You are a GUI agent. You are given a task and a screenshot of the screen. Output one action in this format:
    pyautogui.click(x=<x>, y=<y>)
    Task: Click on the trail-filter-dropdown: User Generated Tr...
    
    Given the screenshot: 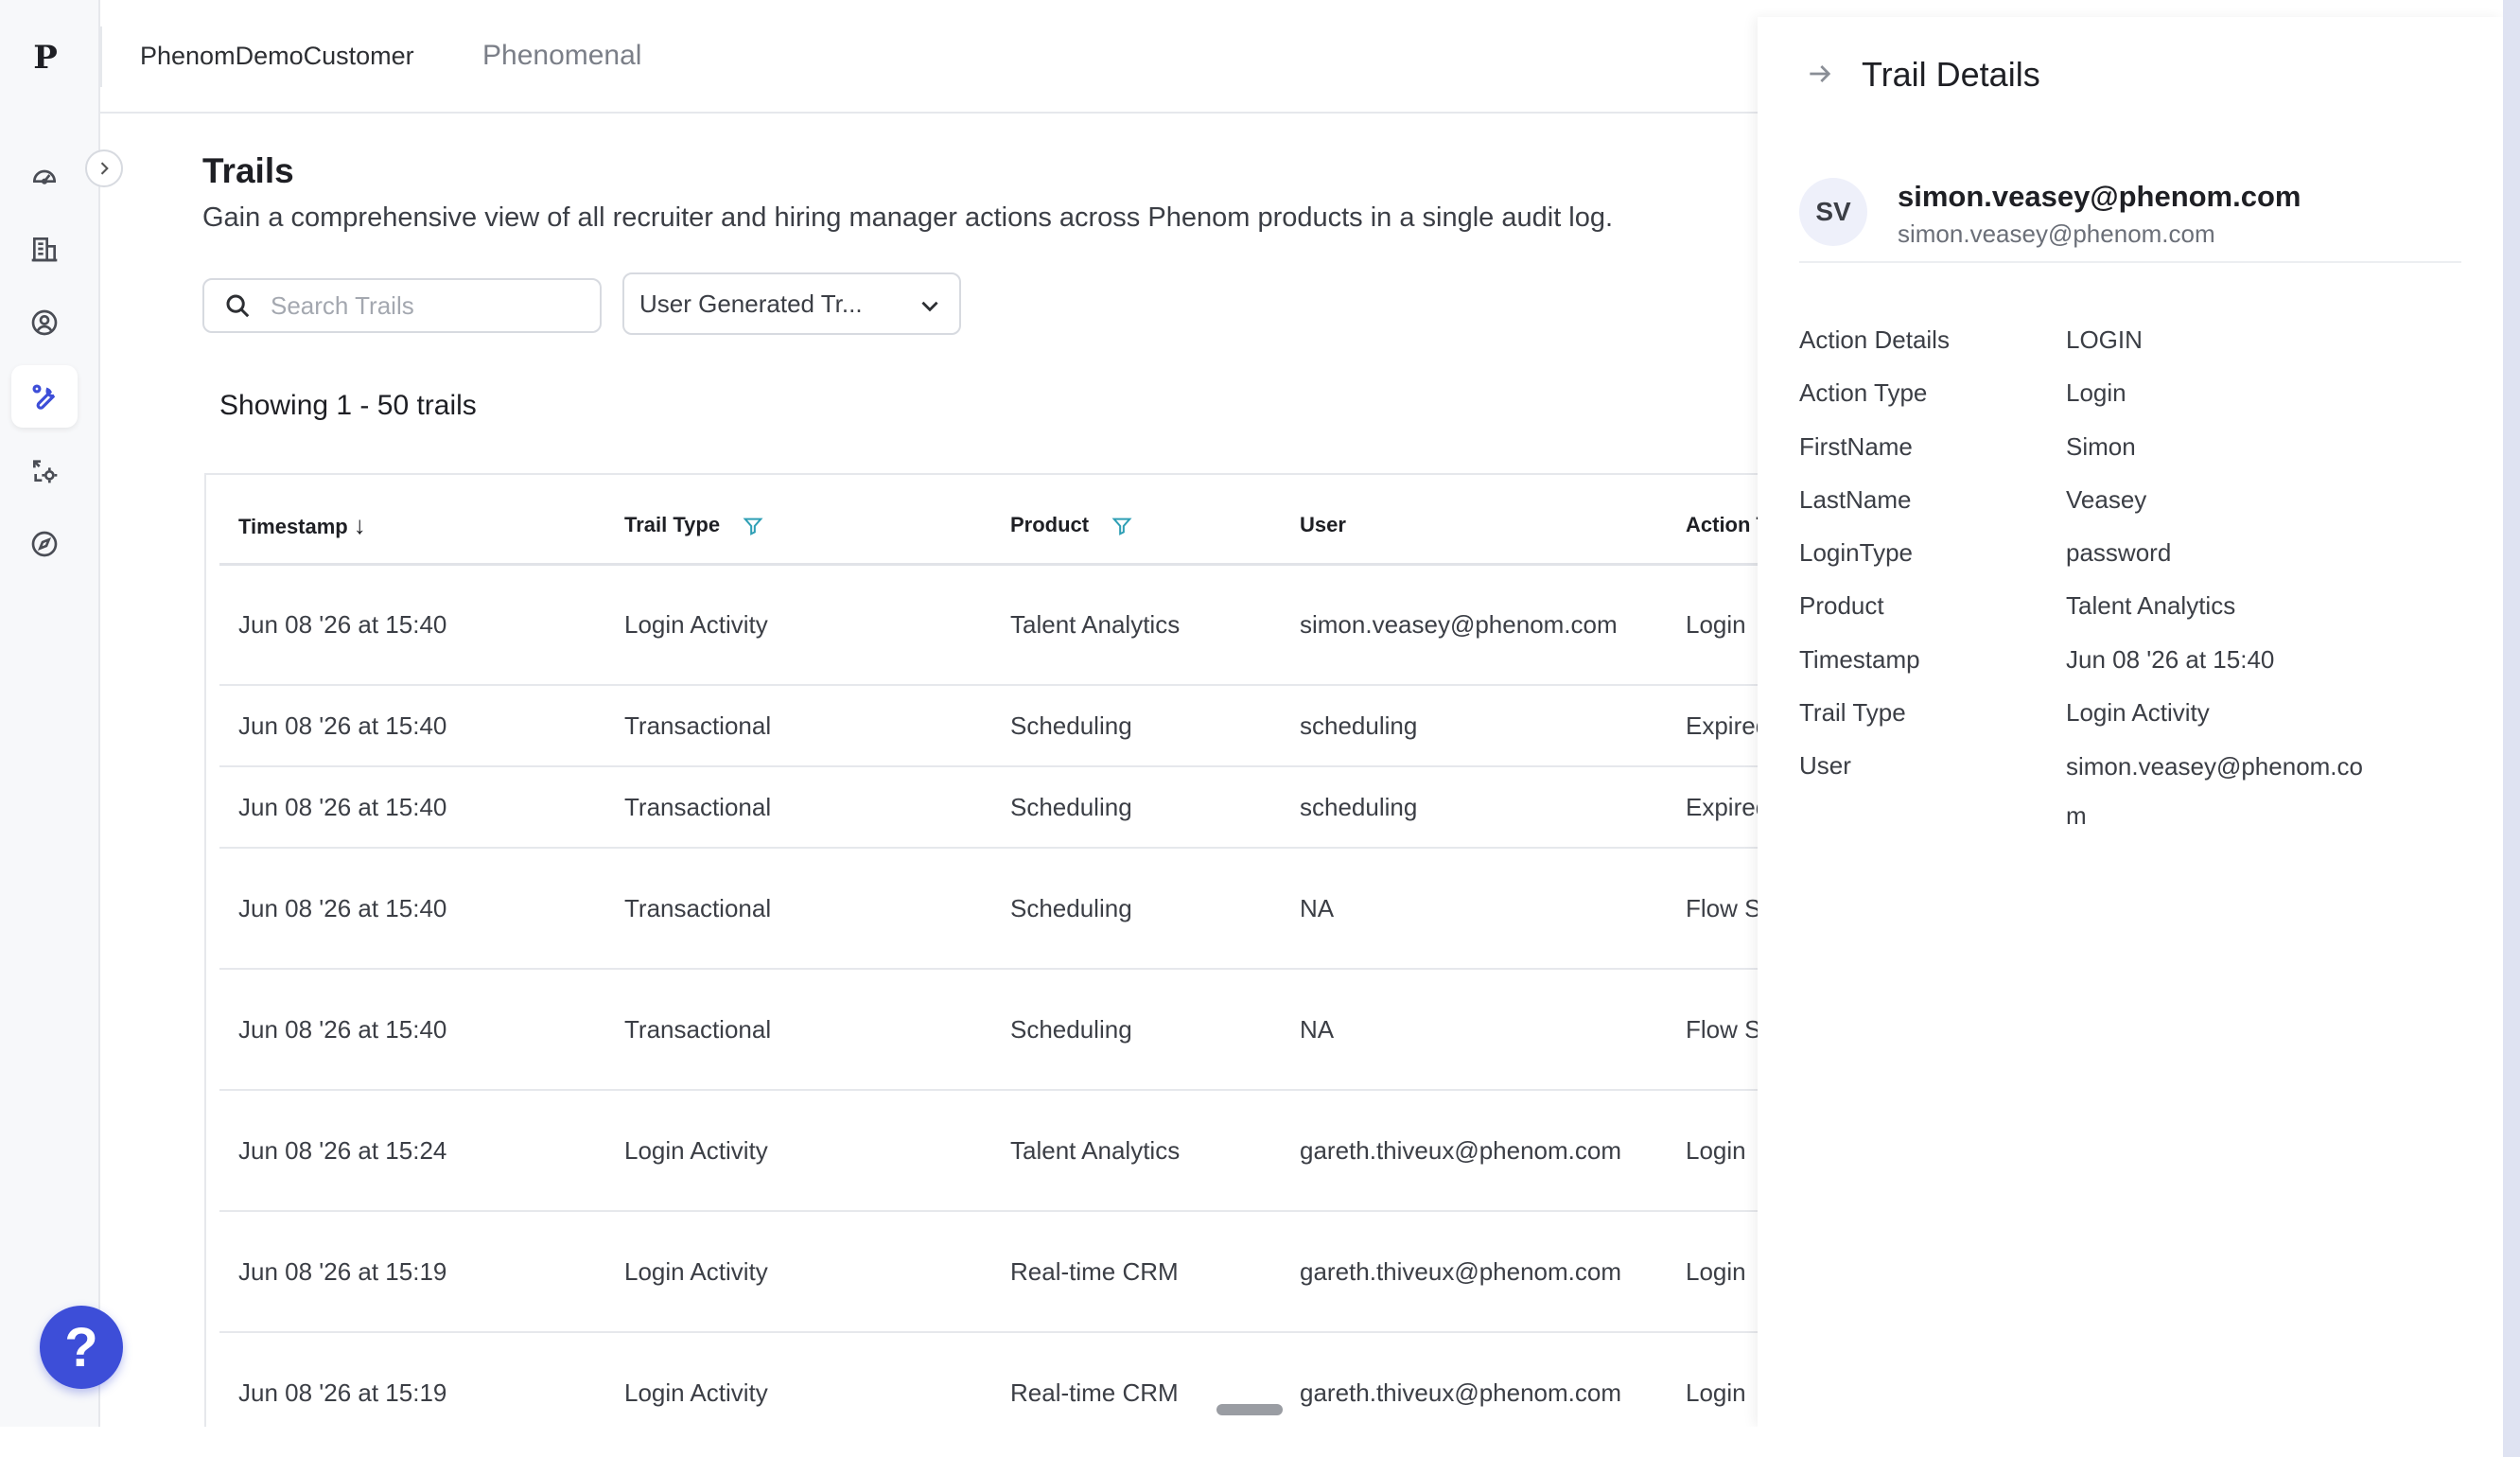 What is the action you would take?
    pyautogui.click(x=791, y=303)
    